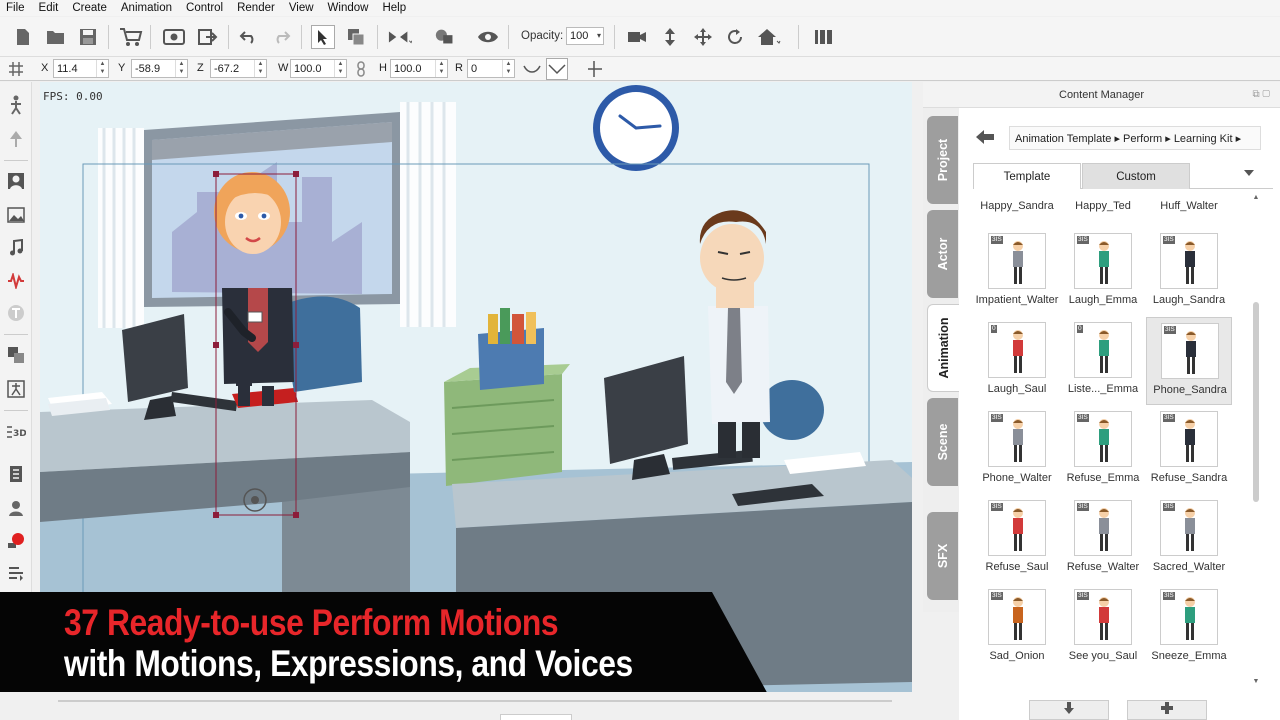  Describe the element at coordinates (238, 68) in the screenshot. I see `z-field: -67.2 ▲ ▼` at that location.